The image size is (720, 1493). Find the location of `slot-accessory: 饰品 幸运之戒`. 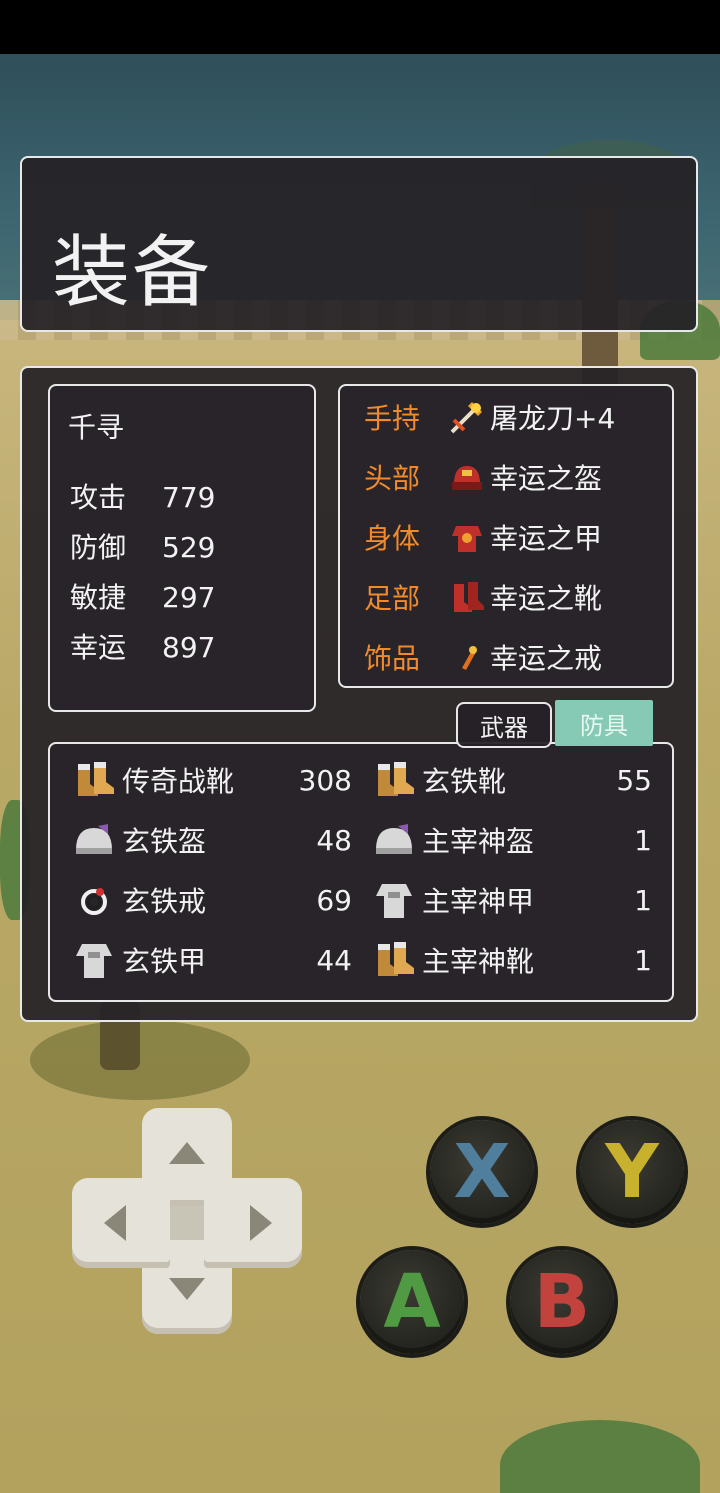

slot-accessory: 饰品 幸运之戒 is located at coordinates (483, 657).